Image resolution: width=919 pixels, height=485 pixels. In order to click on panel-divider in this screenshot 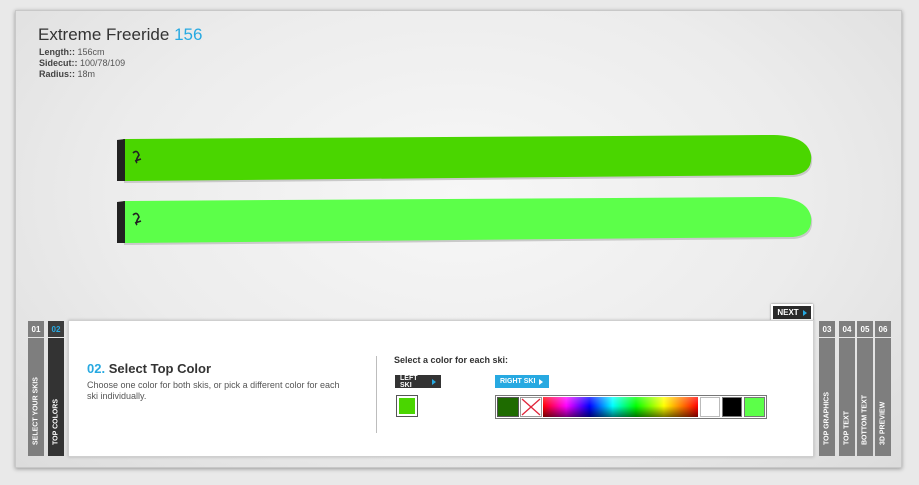, I will do `click(376, 394)`.